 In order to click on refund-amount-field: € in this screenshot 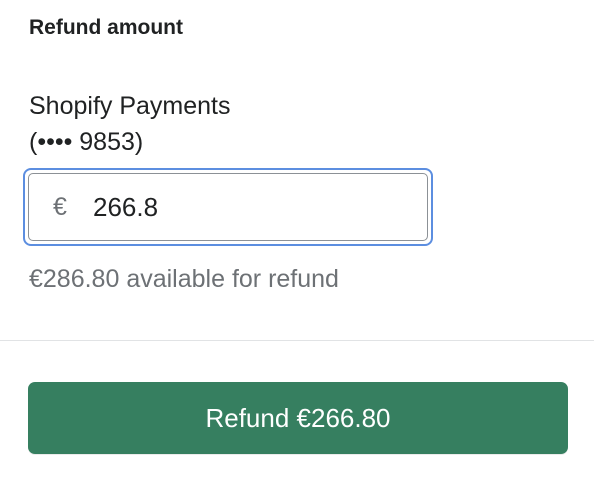, I will do `click(228, 207)`.